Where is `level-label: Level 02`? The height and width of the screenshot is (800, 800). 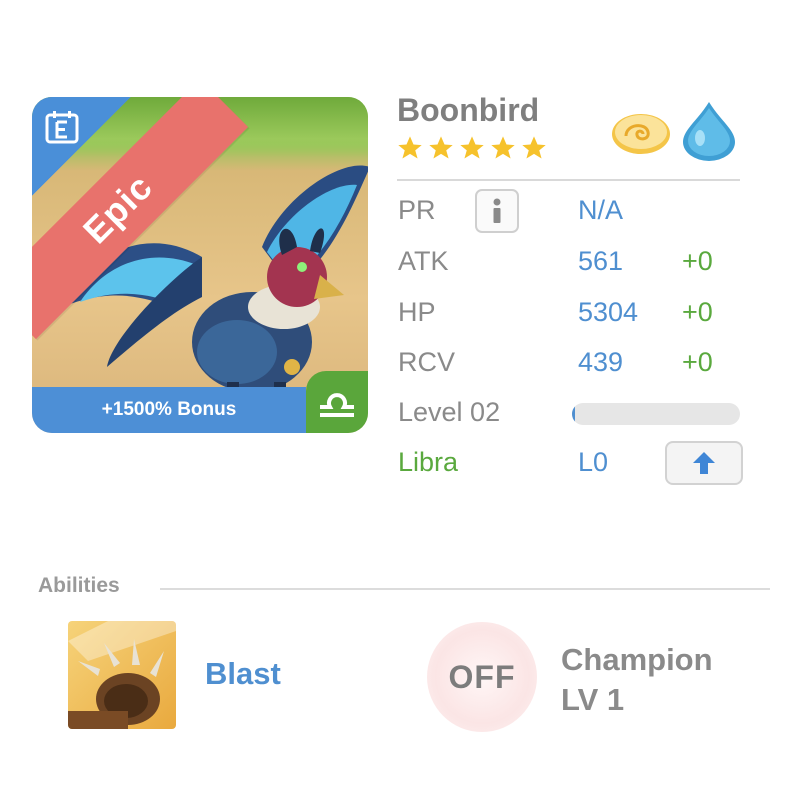
level-label: Level 02 is located at coordinates (449, 412).